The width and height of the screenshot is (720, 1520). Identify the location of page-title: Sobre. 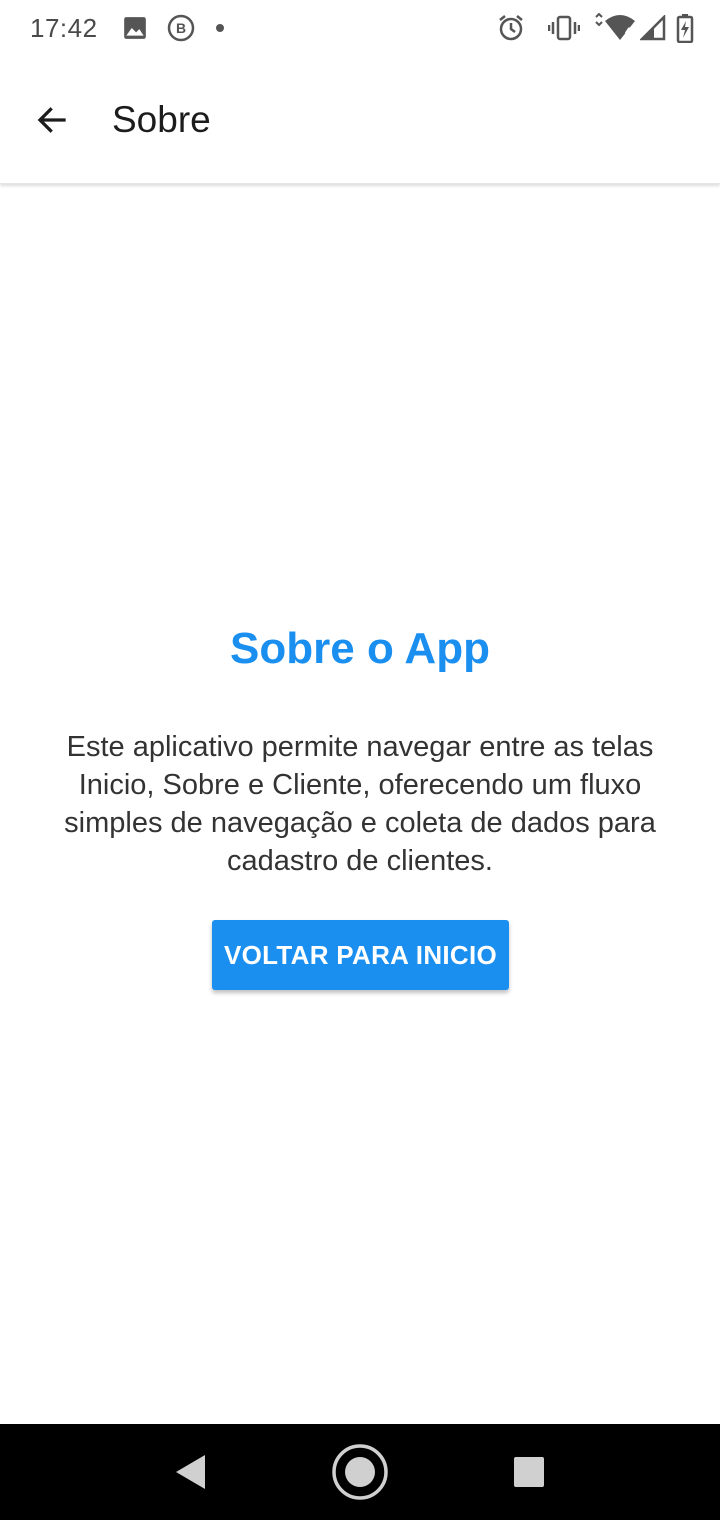
(161, 119).